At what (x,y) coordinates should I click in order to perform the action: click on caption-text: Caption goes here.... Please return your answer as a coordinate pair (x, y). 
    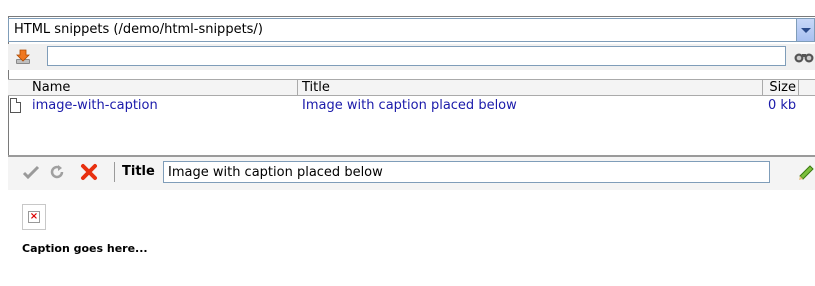
    Looking at the image, I should click on (85, 248).